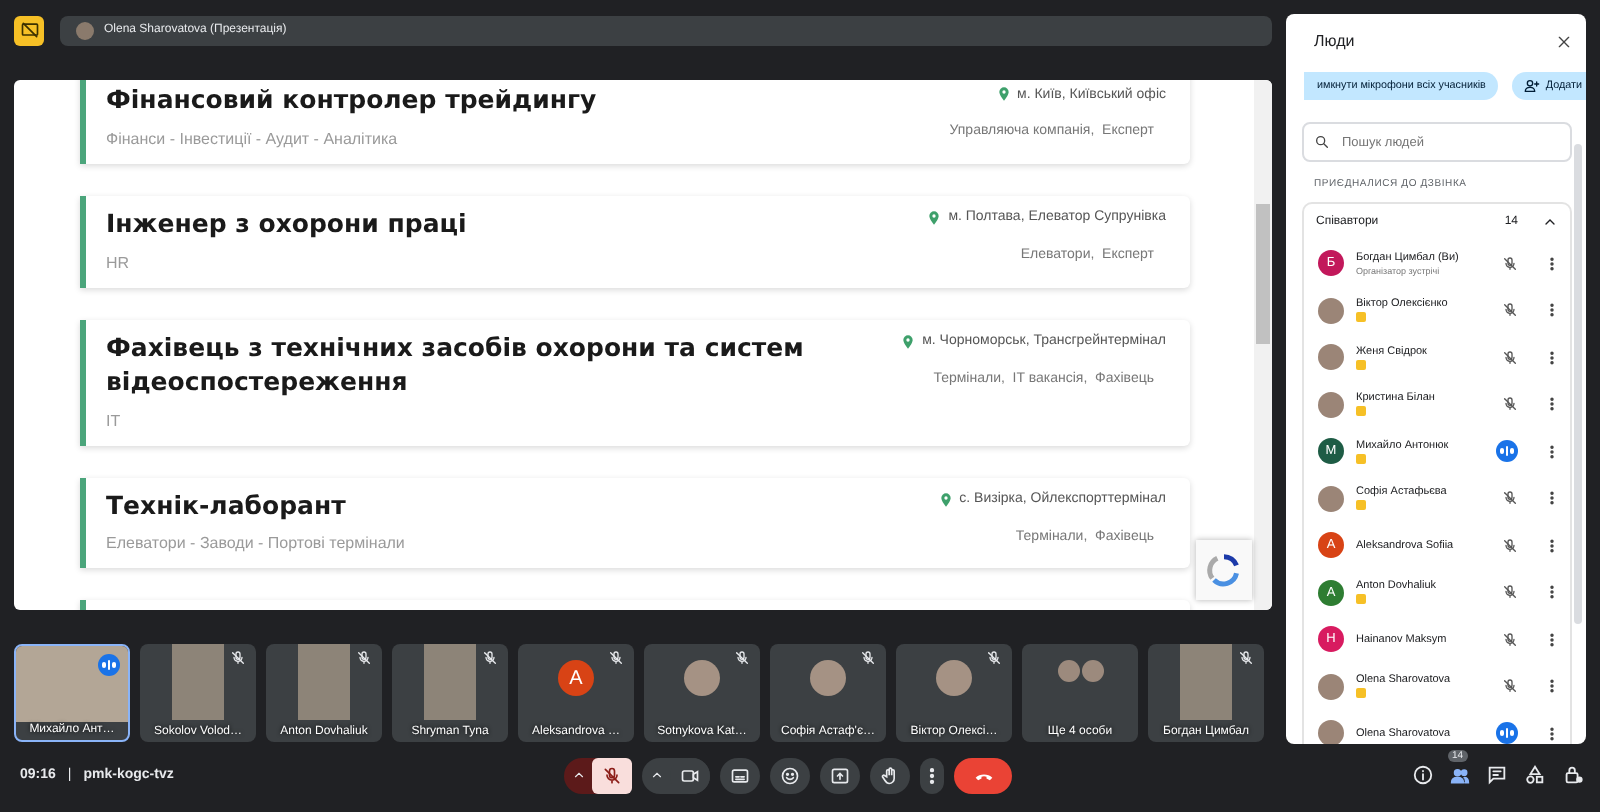  What do you see at coordinates (932, 775) in the screenshot?
I see `more-options-button` at bounding box center [932, 775].